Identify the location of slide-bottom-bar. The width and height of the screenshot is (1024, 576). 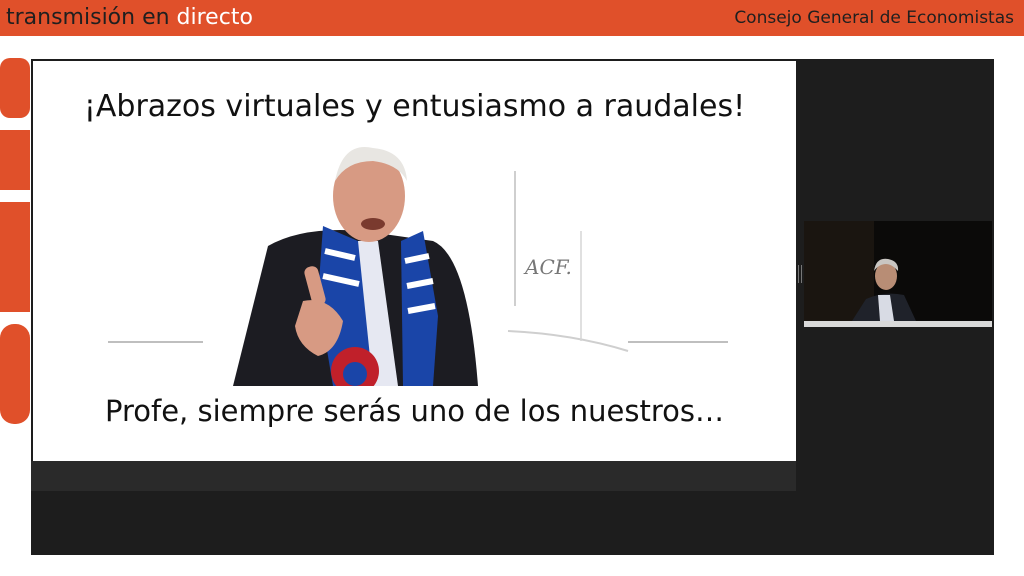
(413, 476).